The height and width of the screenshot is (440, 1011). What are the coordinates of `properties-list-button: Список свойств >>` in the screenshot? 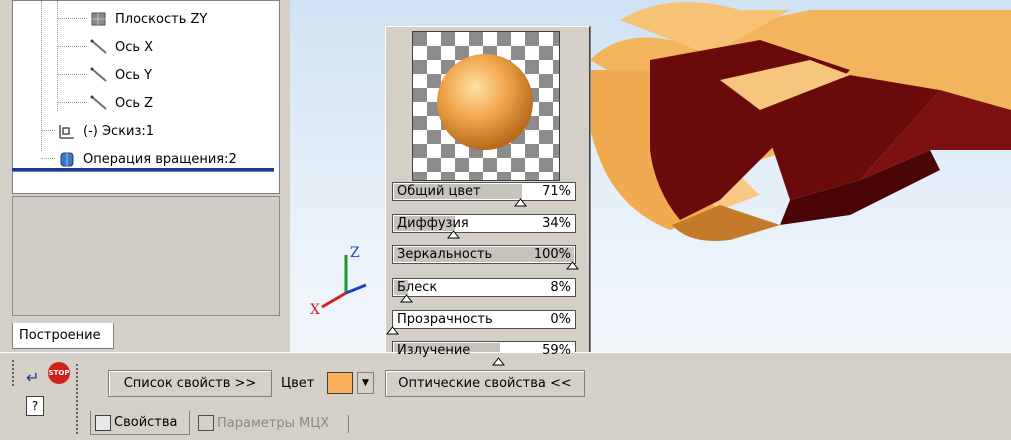 It's located at (190, 383).